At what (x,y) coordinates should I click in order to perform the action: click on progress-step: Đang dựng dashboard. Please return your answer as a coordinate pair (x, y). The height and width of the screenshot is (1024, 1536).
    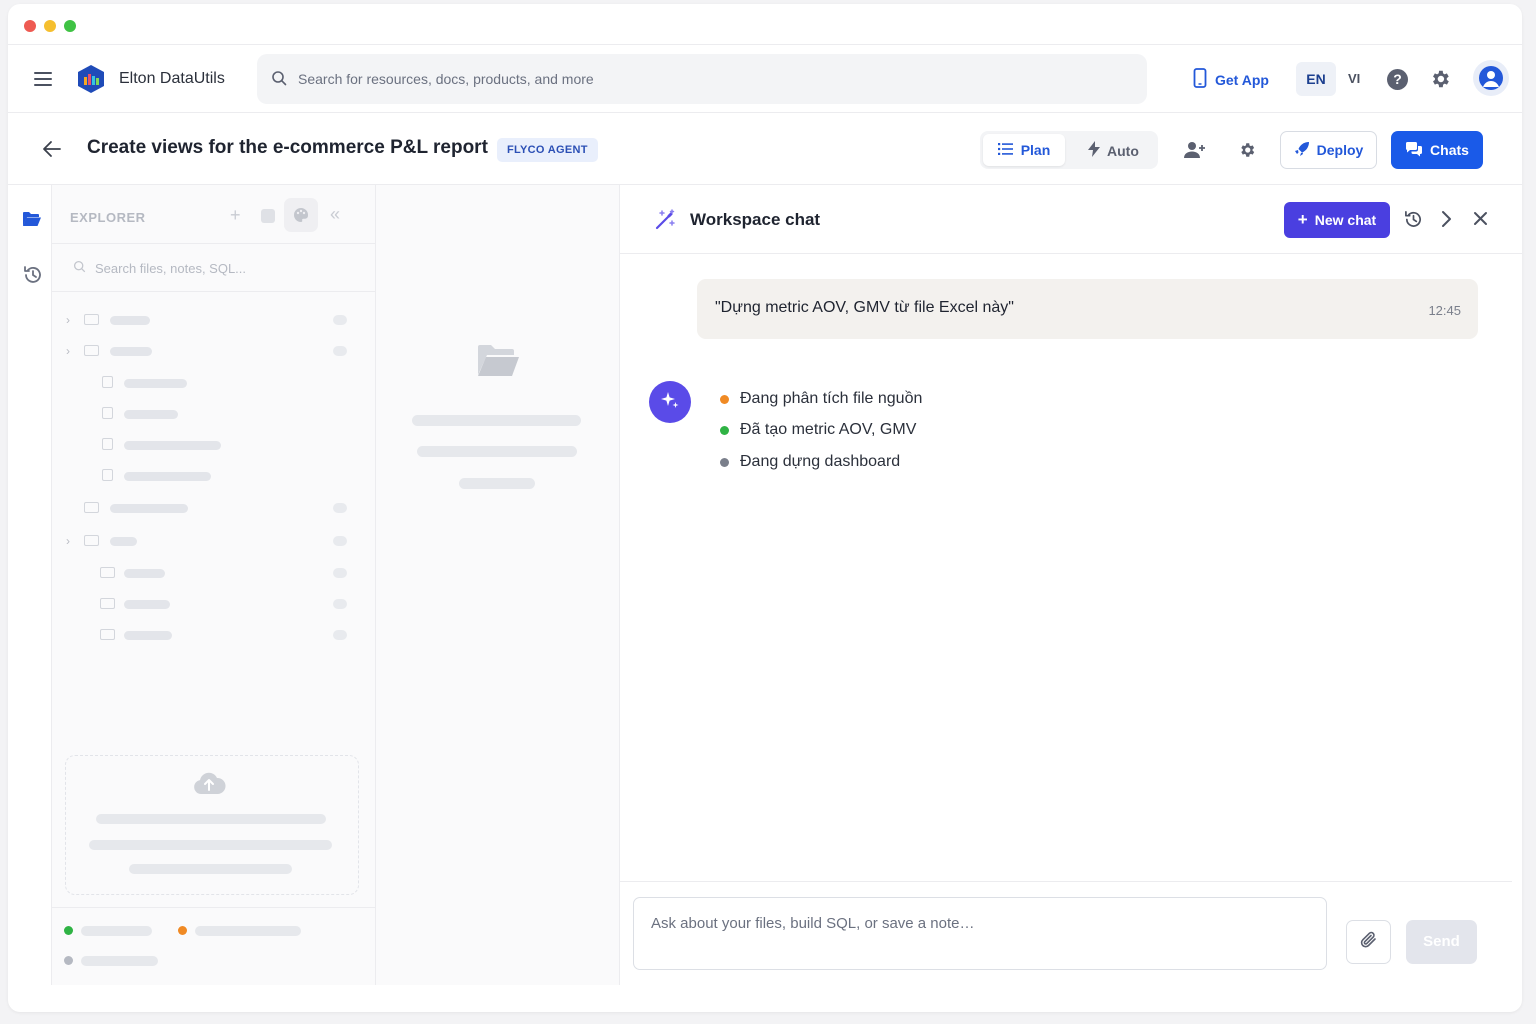
    Looking at the image, I should click on (810, 462).